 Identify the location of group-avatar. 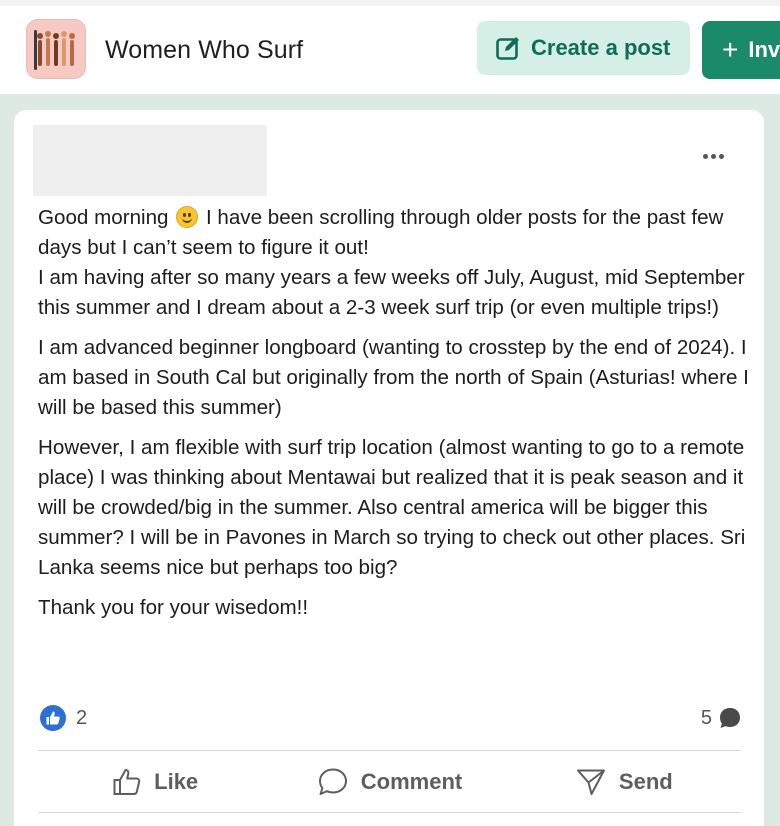
(56, 49).